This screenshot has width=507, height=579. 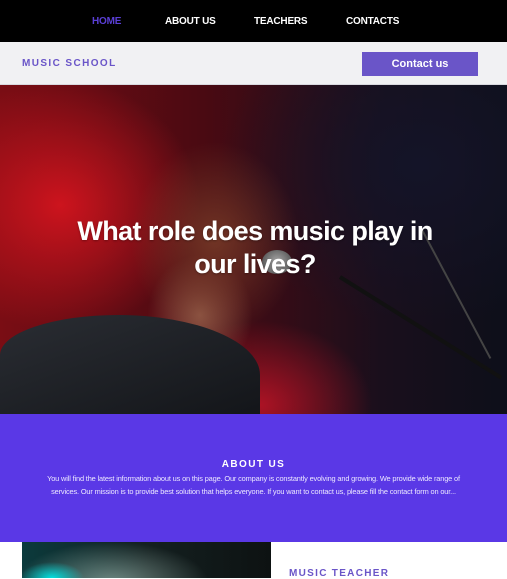 What do you see at coordinates (420, 327) in the screenshot?
I see `hero-image-mic-stand` at bounding box center [420, 327].